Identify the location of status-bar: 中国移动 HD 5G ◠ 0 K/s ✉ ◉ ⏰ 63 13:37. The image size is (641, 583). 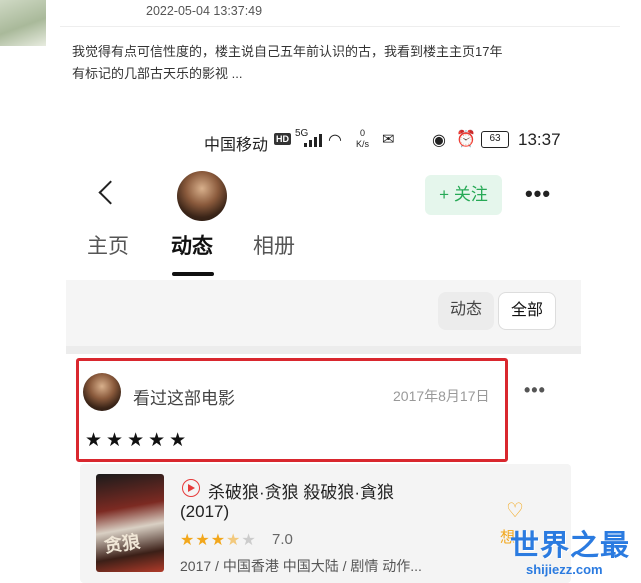
(323, 141).